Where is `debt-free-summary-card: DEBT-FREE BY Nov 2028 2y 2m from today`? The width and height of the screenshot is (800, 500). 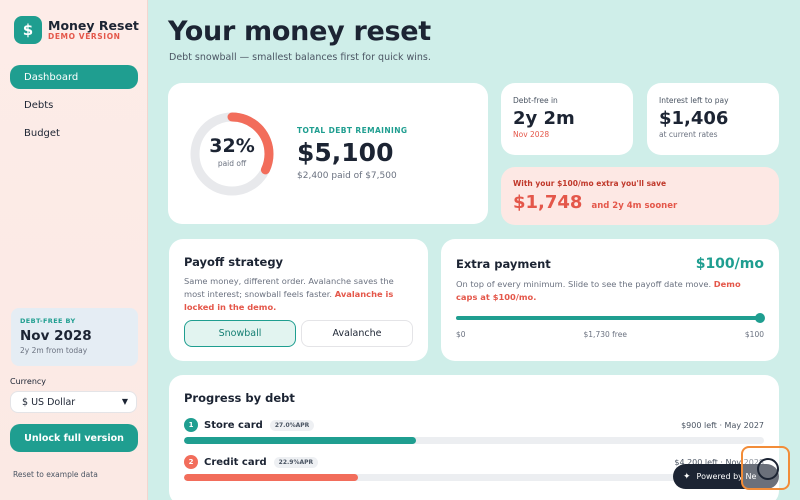 debt-free-summary-card: DEBT-FREE BY Nov 2028 2y 2m from today is located at coordinates (74, 337).